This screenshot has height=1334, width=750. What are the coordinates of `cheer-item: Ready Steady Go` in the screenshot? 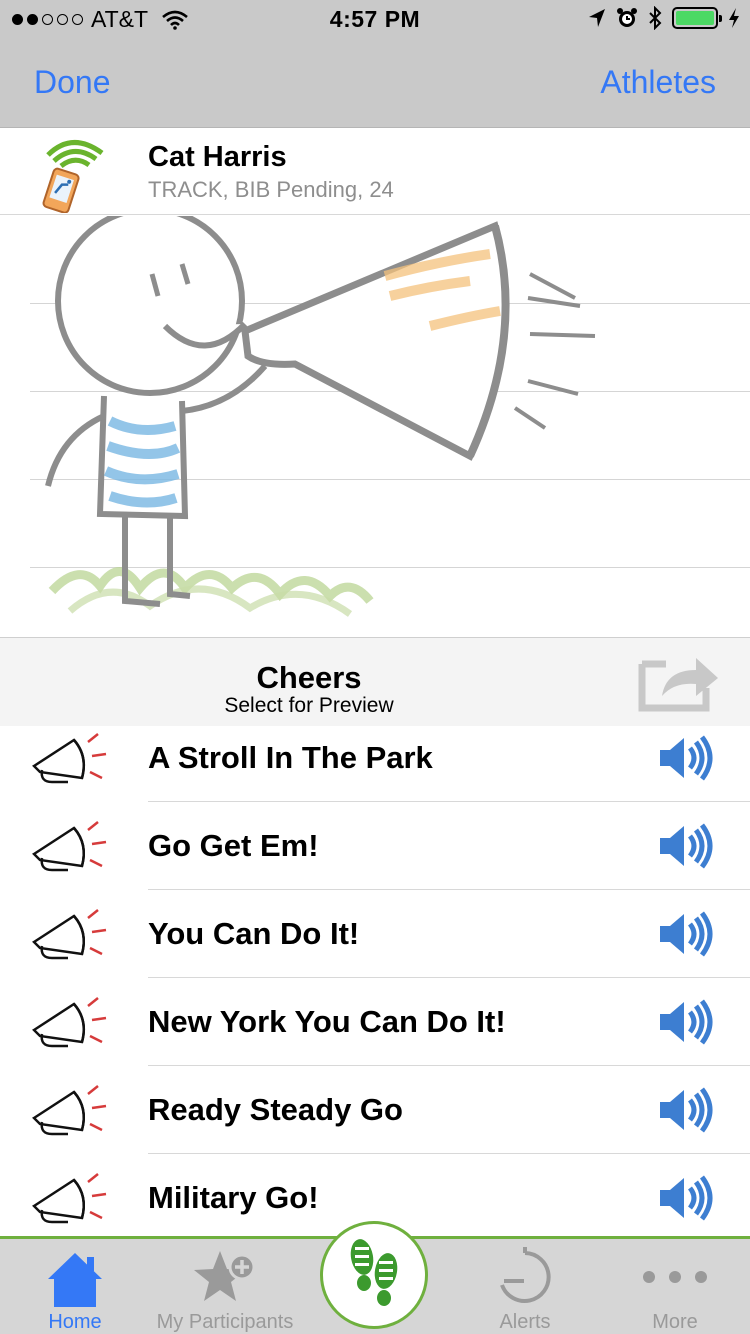 It's located at (375, 1122).